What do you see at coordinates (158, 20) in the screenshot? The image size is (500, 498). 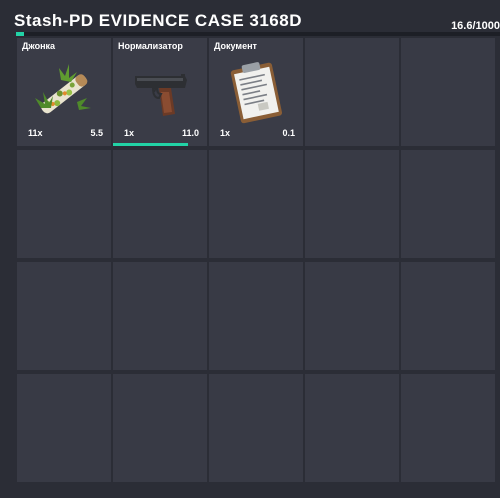 I see `stash-title: Stash-PD EVIDENCE CASE 3168D` at bounding box center [158, 20].